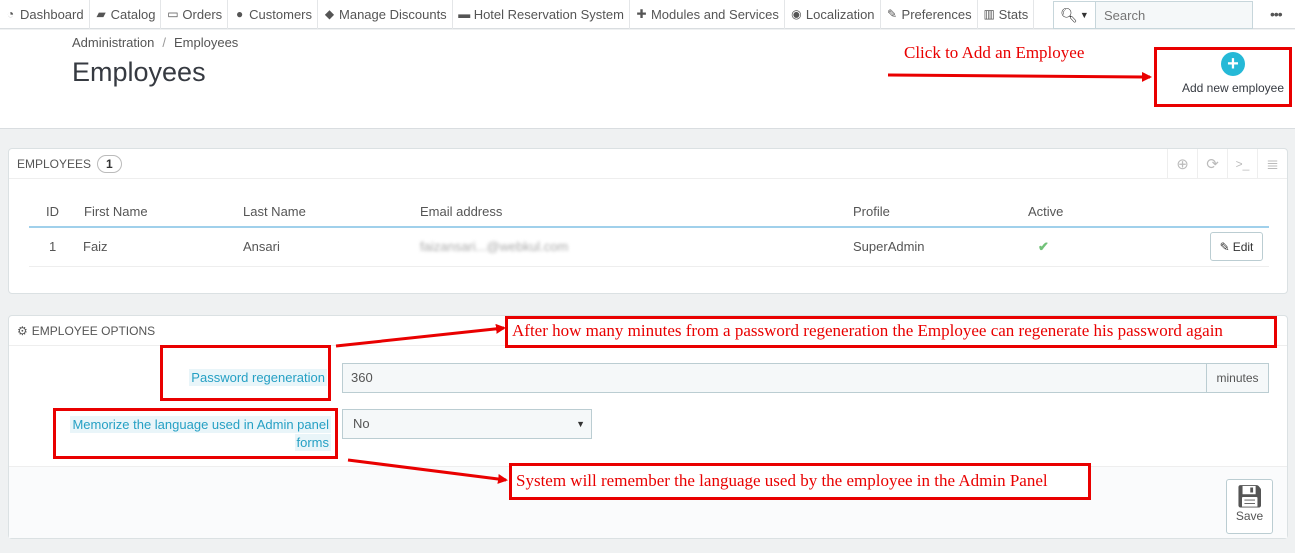 Image resolution: width=1295 pixels, height=553 pixels. What do you see at coordinates (202, 14) in the screenshot?
I see `nav-label: Orders` at bounding box center [202, 14].